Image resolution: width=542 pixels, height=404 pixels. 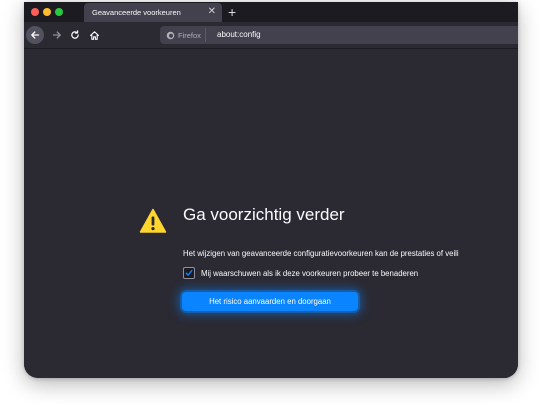 What do you see at coordinates (170, 35) in the screenshot?
I see `firefox-icon` at bounding box center [170, 35].